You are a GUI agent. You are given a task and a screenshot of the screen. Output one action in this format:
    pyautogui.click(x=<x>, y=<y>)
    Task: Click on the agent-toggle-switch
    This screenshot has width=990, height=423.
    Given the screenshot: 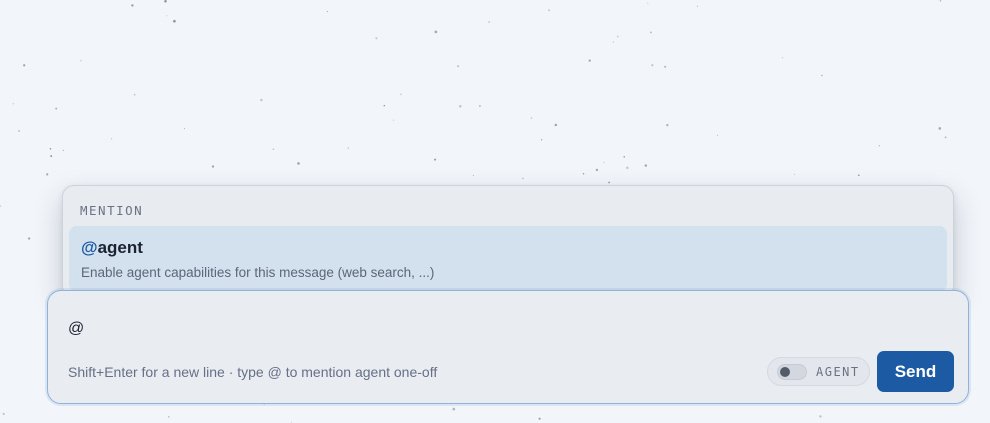 What is the action you would take?
    pyautogui.click(x=792, y=371)
    